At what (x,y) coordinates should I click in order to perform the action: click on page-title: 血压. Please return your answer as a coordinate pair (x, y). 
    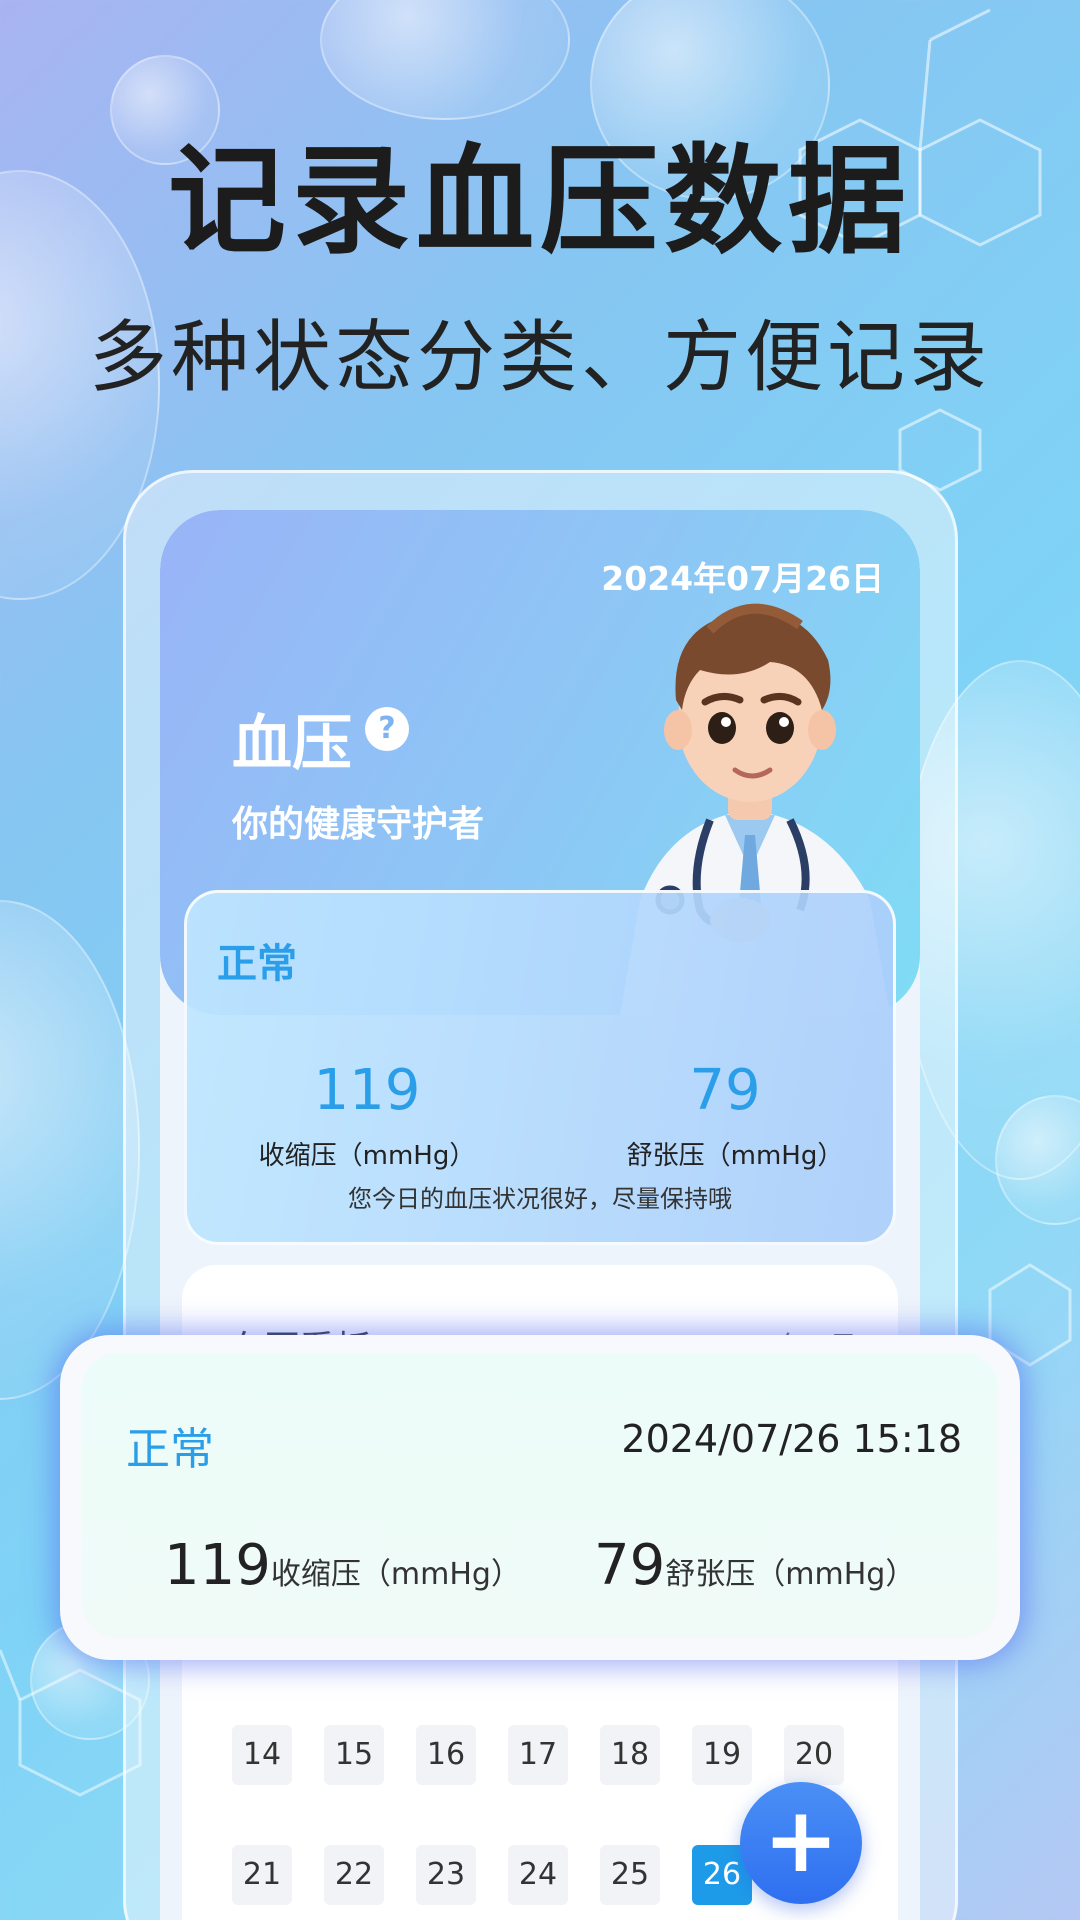
    Looking at the image, I should click on (292, 744).